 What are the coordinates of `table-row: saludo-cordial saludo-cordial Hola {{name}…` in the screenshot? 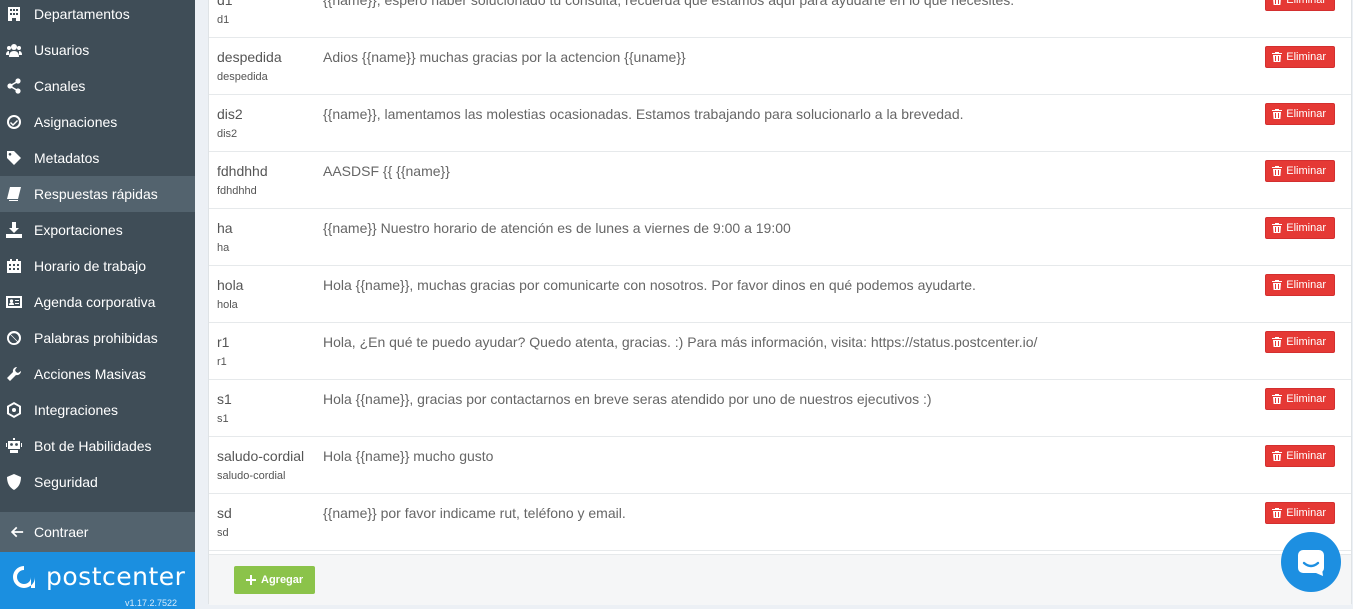 It's located at (780, 465).